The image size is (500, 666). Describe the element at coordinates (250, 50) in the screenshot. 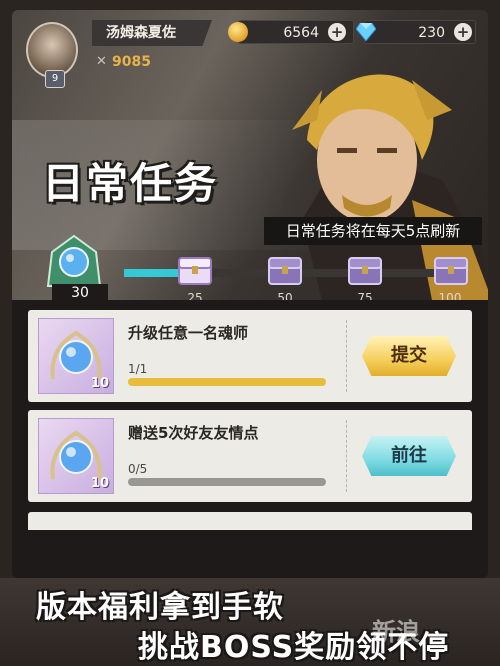

I see `top-bar: 9 汤姆森夏佐 ✕ 9085 6564 + 230 +` at that location.